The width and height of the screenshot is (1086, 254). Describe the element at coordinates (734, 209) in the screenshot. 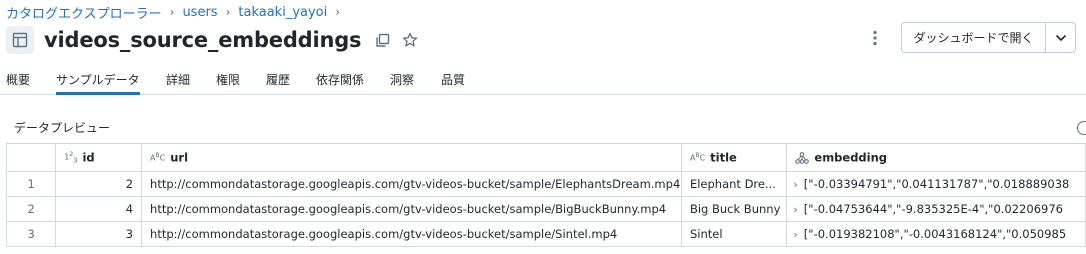

I see `cell-title: Big Buck Bunny` at that location.